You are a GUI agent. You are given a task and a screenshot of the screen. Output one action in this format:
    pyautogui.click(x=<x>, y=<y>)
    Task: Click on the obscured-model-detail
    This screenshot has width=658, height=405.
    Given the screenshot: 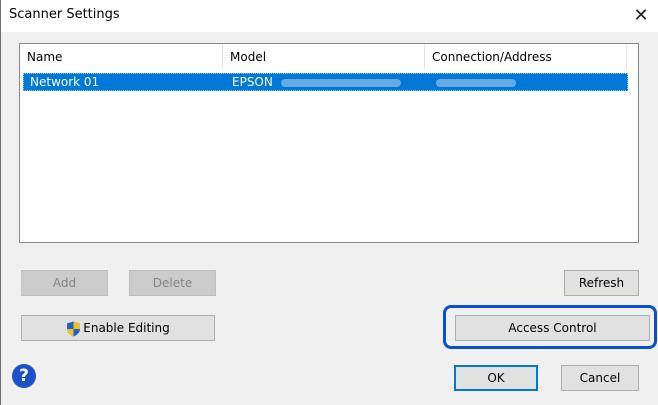 What is the action you would take?
    pyautogui.click(x=340, y=82)
    